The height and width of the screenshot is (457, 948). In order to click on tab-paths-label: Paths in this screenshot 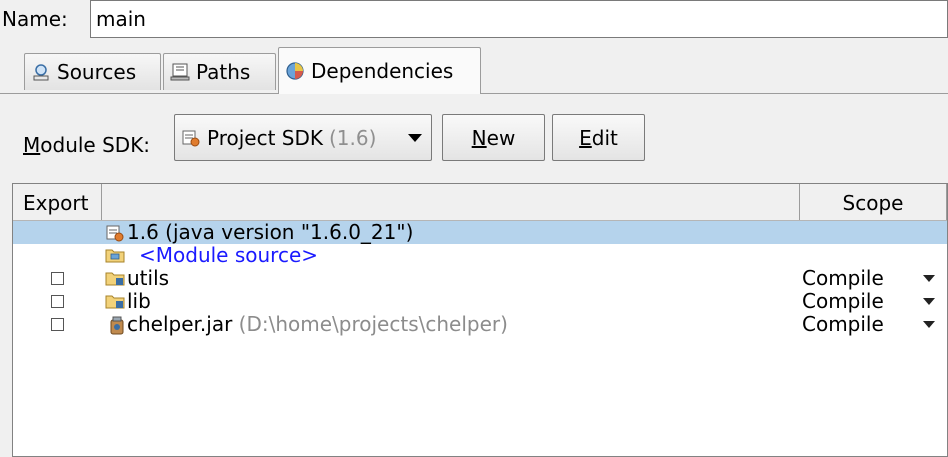, I will do `click(223, 72)`.